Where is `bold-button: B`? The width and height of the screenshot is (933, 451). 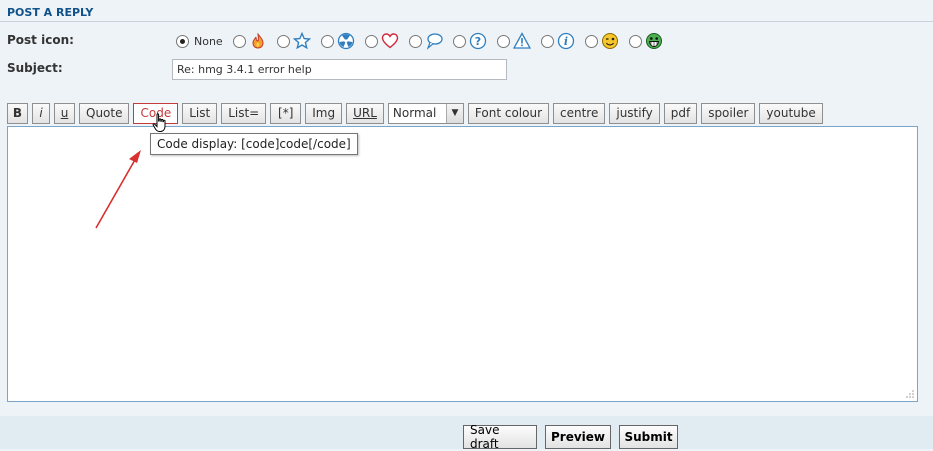 bold-button: B is located at coordinates (17, 113).